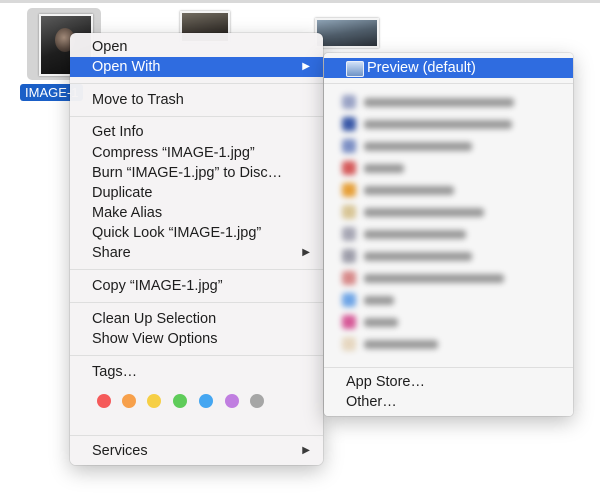 The height and width of the screenshot is (493, 600). What do you see at coordinates (196, 213) in the screenshot?
I see `menu-item-make-alias: Make Alias` at bounding box center [196, 213].